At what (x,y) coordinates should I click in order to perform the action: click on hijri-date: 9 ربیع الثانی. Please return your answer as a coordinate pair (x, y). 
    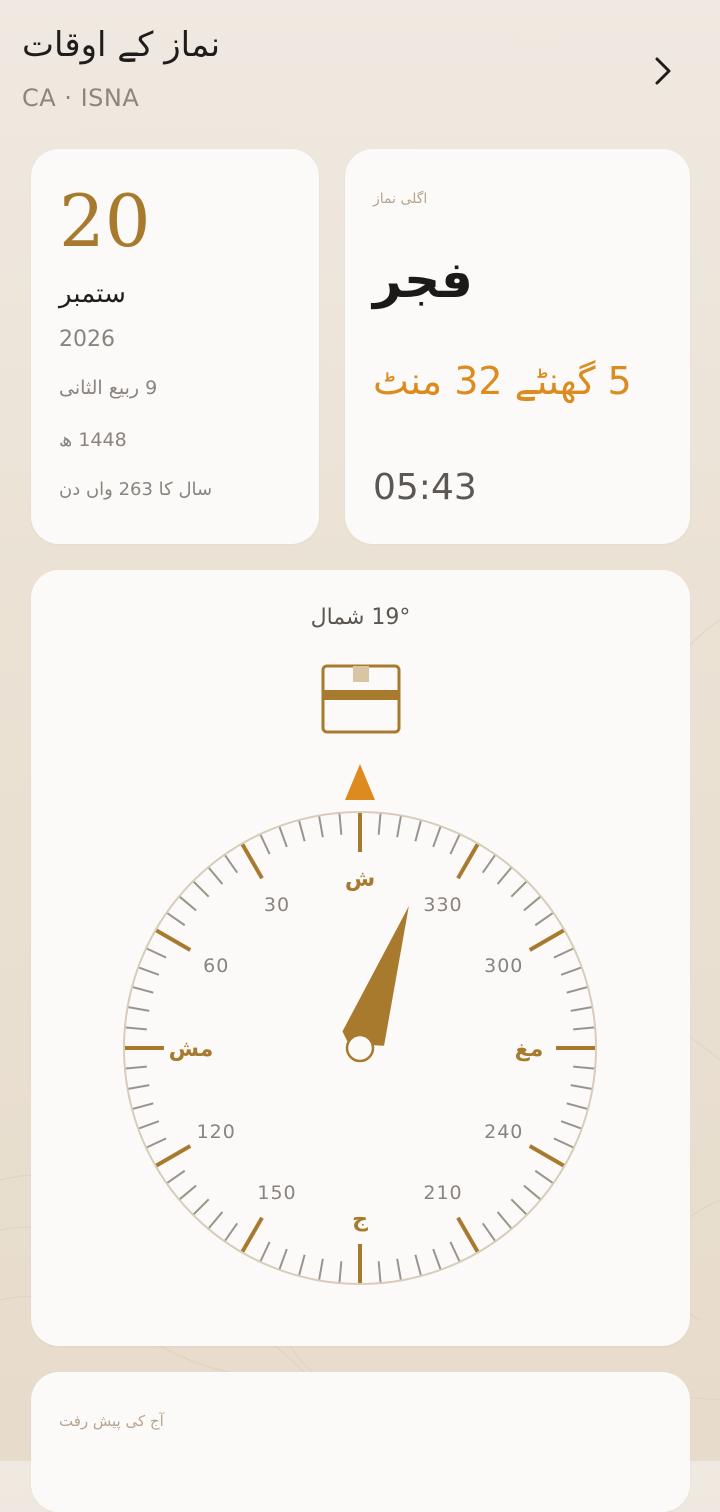
    Looking at the image, I should click on (108, 388).